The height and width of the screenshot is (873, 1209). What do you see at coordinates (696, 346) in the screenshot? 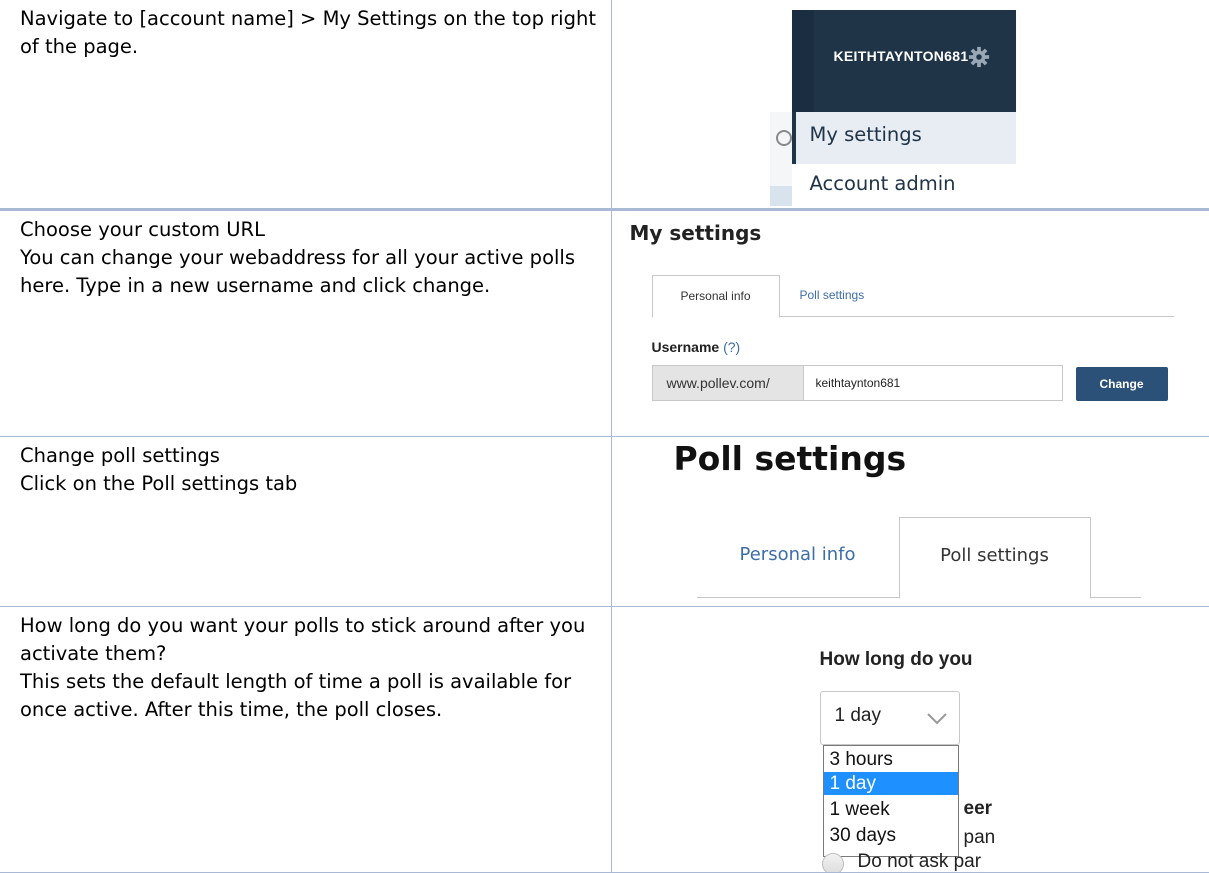
I see `username-label: Username (?)` at bounding box center [696, 346].